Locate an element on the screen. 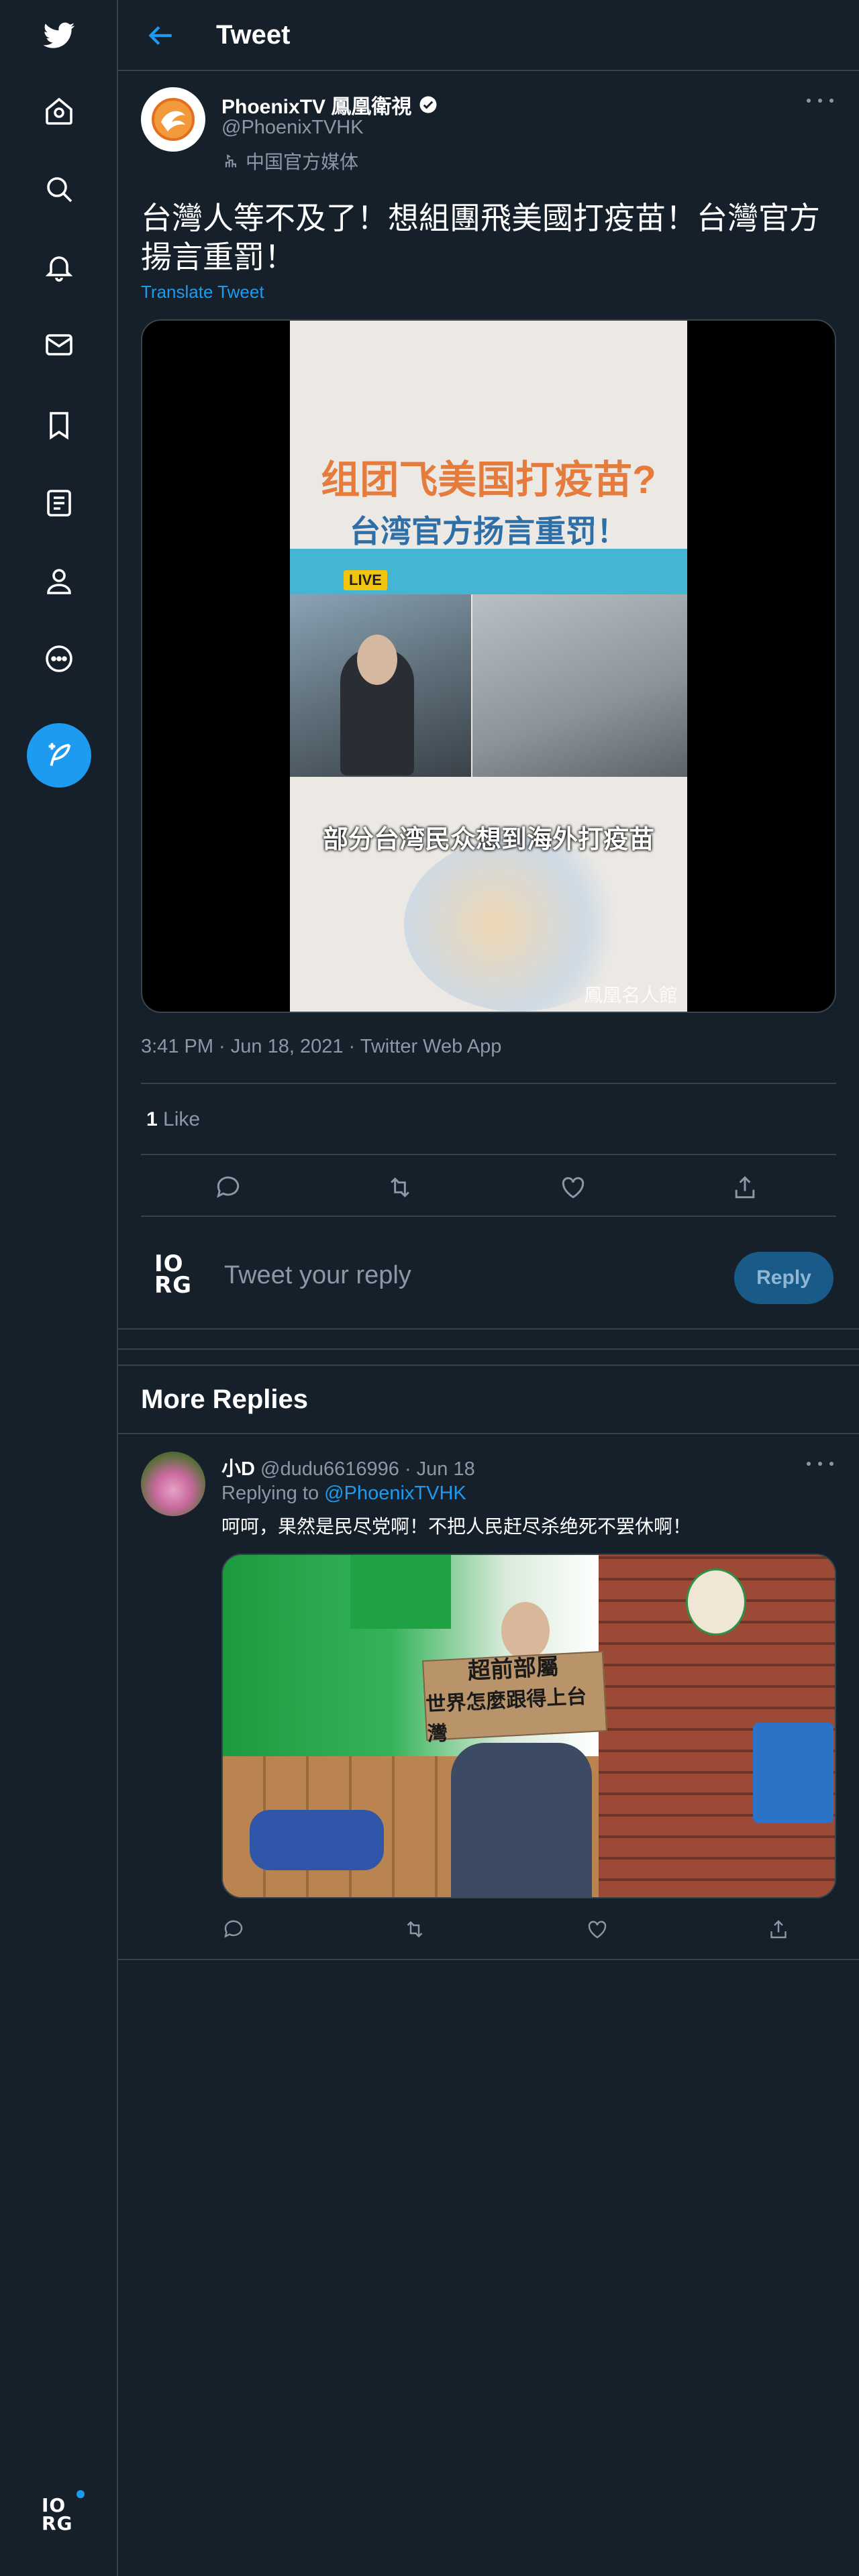 This screenshot has height=2576, width=859. reply-more-button is located at coordinates (820, 1463).